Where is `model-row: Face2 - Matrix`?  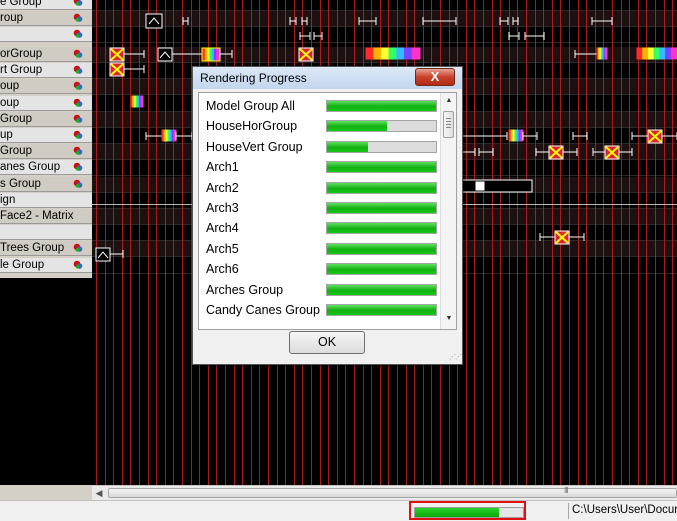
model-row: Face2 - Matrix is located at coordinates (46, 216).